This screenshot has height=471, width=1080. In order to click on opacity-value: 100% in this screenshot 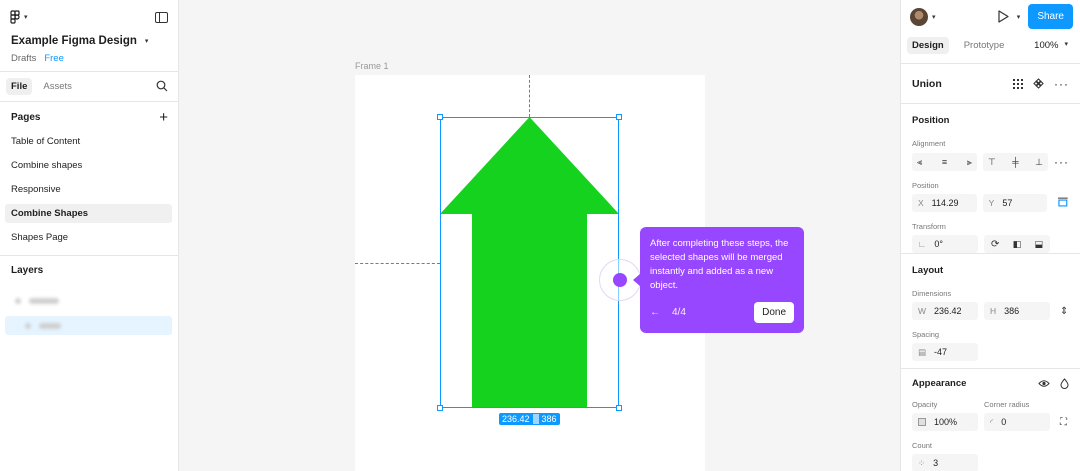, I will do `click(946, 422)`.